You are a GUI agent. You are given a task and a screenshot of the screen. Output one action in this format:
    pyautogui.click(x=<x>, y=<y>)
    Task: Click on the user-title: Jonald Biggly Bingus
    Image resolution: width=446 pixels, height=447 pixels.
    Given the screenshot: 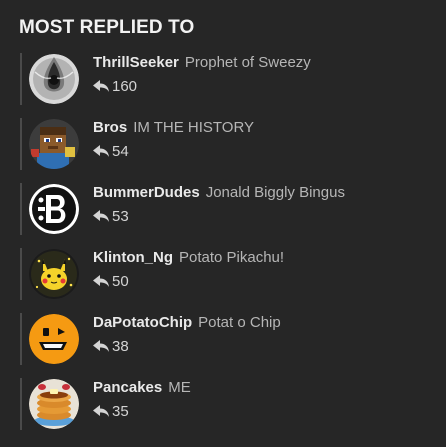 What is the action you would take?
    pyautogui.click(x=275, y=192)
    